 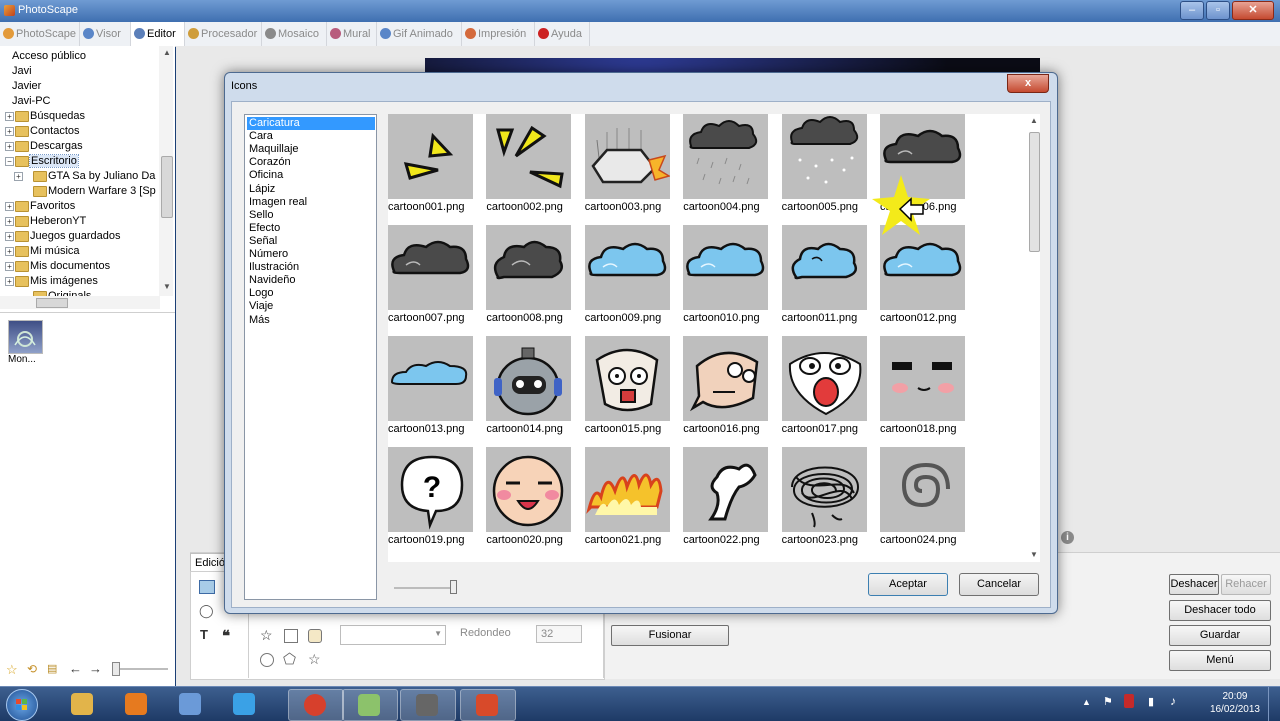 What do you see at coordinates (206, 611) in the screenshot?
I see `speech-bubble-icon: ◯` at bounding box center [206, 611].